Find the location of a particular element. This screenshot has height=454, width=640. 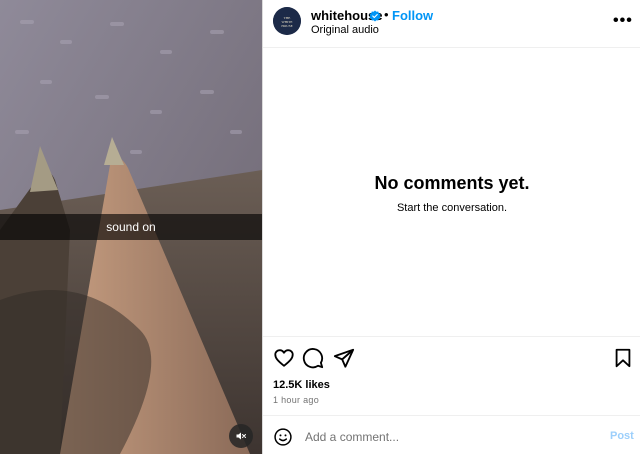

comment-input is located at coordinates (450, 437).